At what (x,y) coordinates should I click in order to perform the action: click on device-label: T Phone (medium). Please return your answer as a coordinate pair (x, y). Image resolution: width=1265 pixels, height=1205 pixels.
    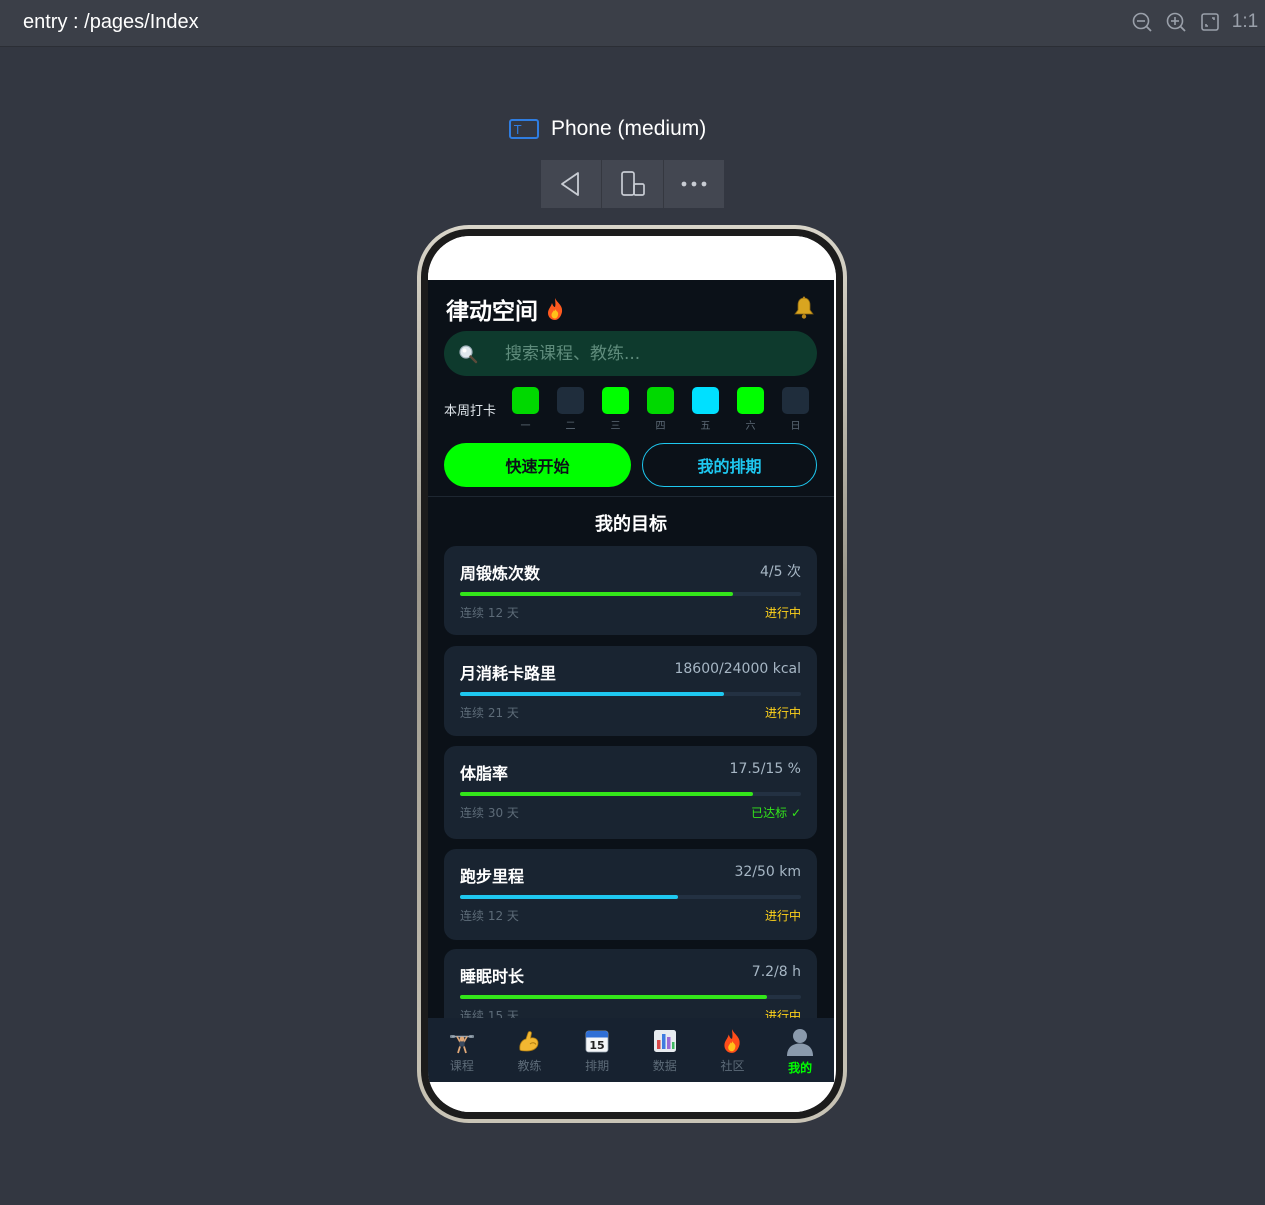
    Looking at the image, I should click on (607, 129).